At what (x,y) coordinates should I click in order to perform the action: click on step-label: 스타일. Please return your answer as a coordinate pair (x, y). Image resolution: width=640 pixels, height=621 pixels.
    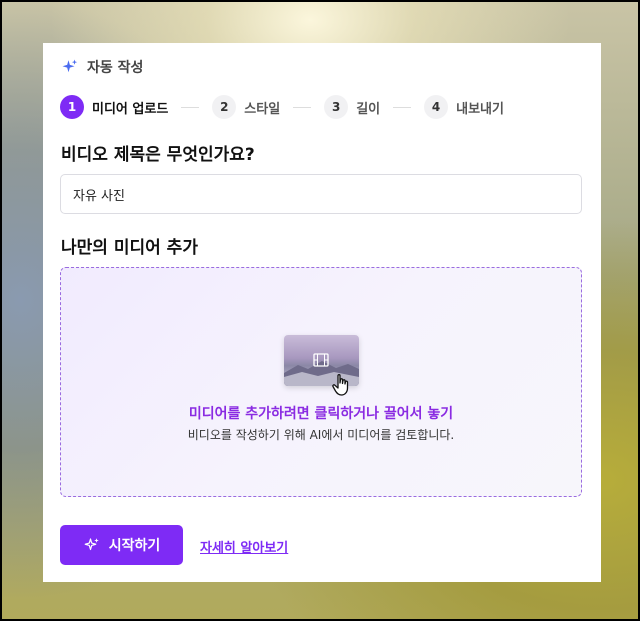
    Looking at the image, I should click on (262, 109).